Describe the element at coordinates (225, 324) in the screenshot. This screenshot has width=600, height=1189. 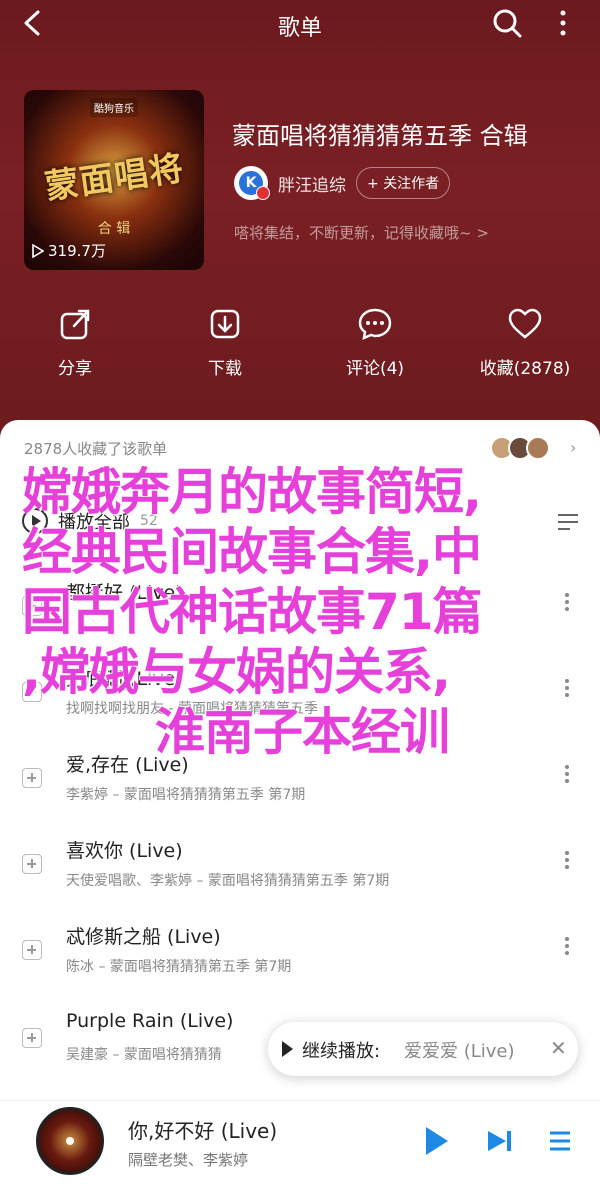
I see `download-icon` at that location.